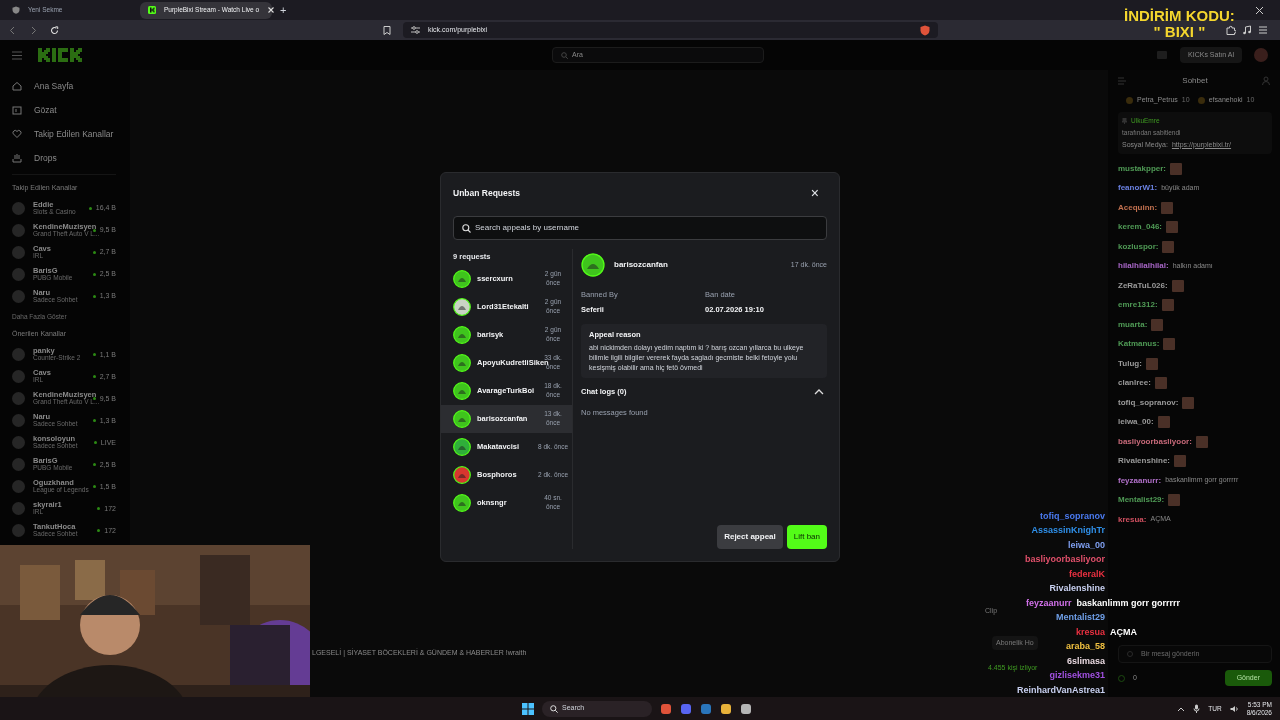 This screenshot has width=1280, height=720. What do you see at coordinates (487, 193) in the screenshot?
I see `dialog-title: Unban Requests` at bounding box center [487, 193].